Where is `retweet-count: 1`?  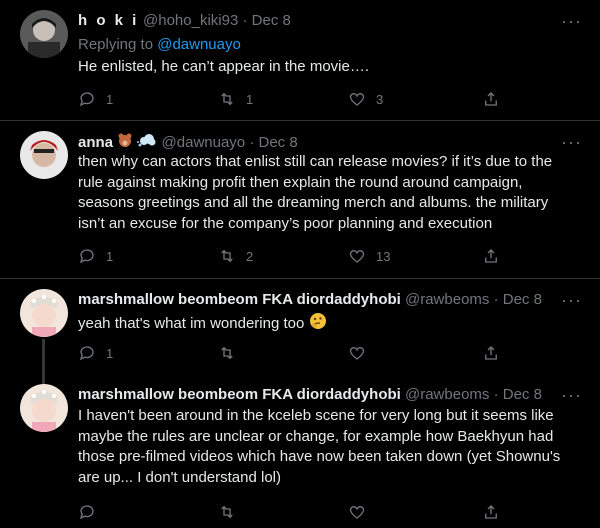
retweet-count: 1 is located at coordinates (250, 99).